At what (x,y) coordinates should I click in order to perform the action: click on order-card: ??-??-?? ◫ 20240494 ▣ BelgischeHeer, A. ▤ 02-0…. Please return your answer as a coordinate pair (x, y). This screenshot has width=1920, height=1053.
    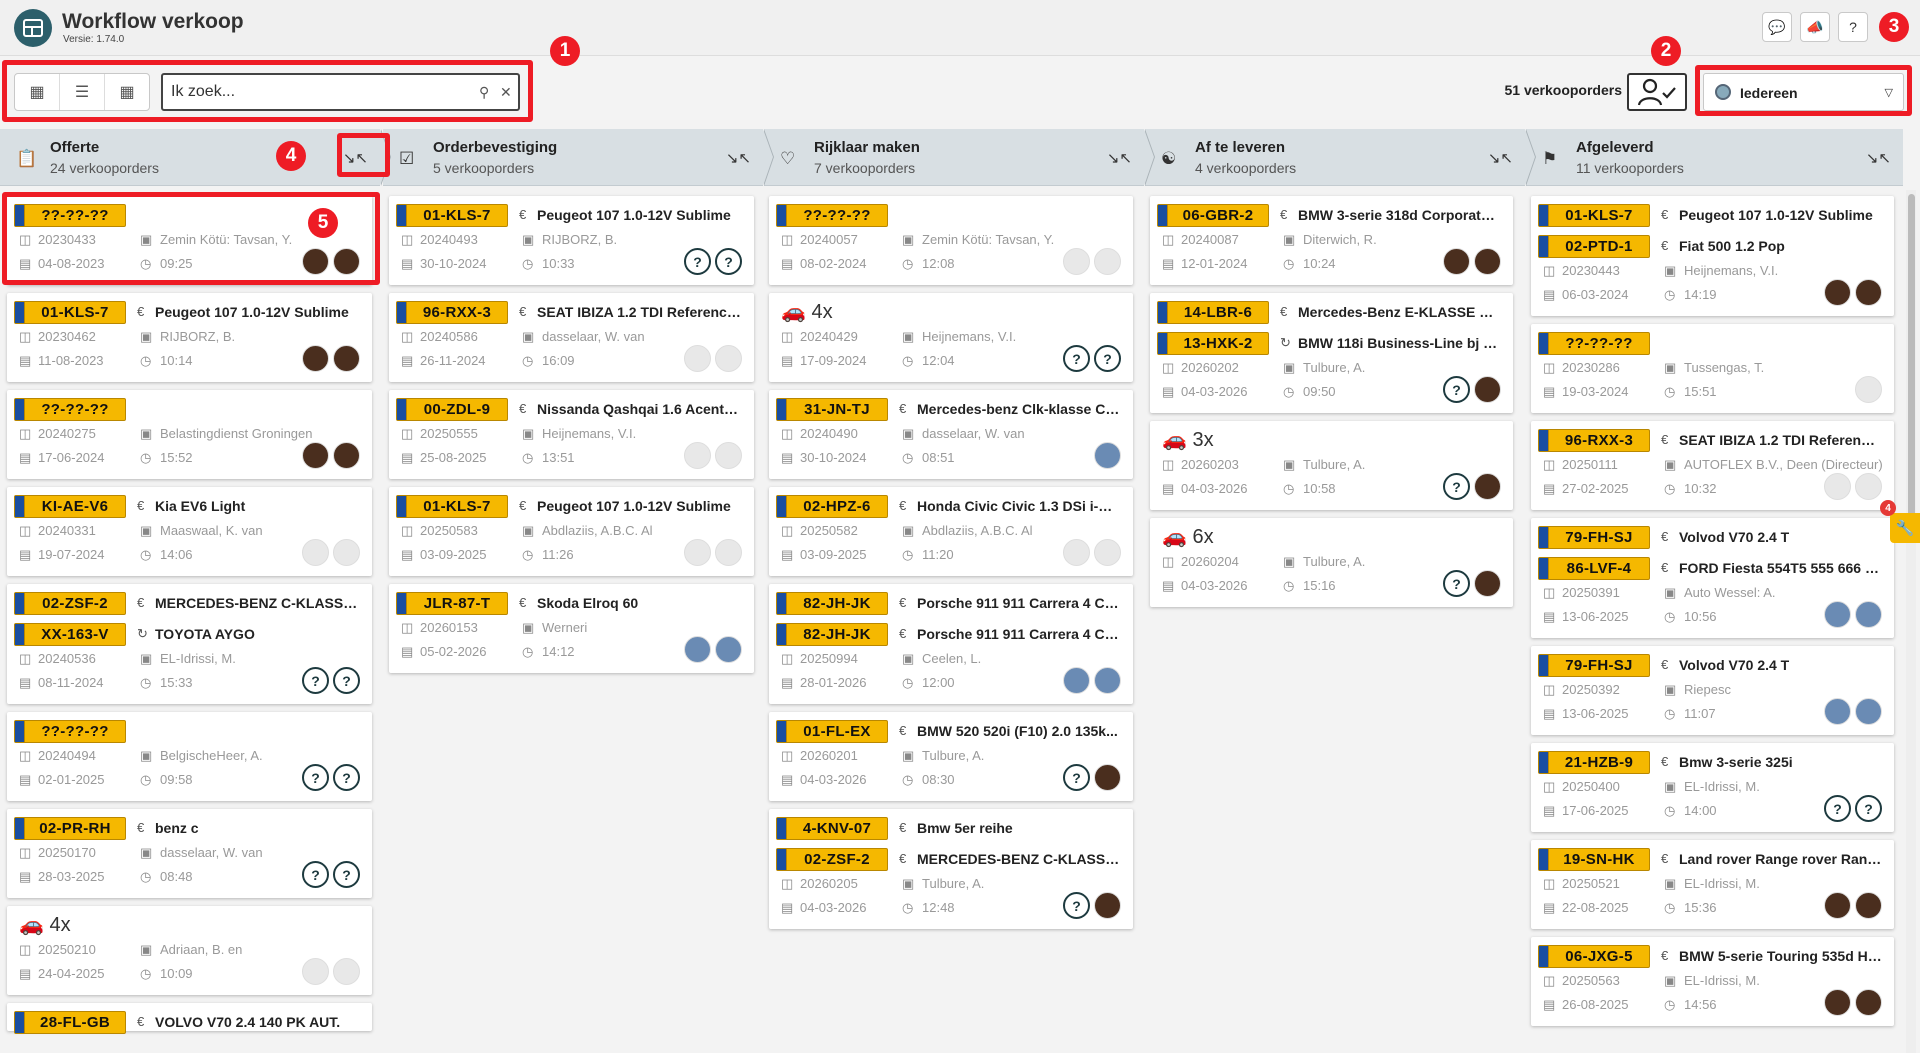
    Looking at the image, I should click on (189, 756).